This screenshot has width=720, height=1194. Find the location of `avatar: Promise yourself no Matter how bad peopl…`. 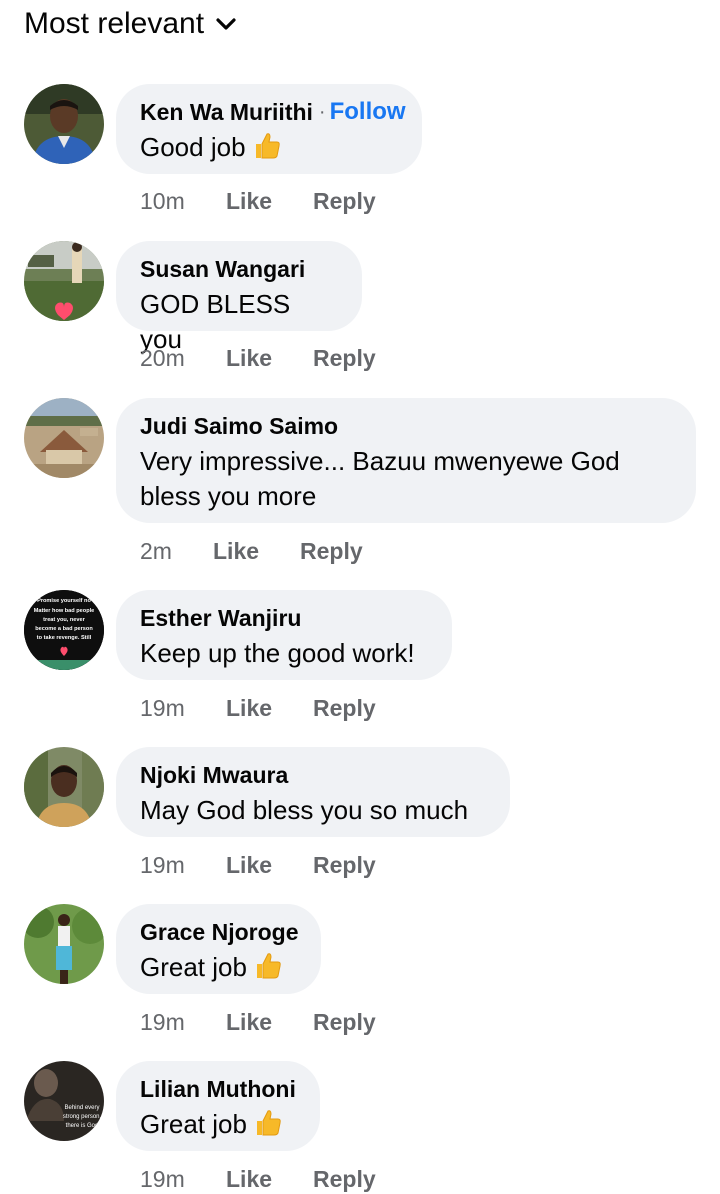

avatar: Promise yourself no Matter how bad peopl… is located at coordinates (64, 630).